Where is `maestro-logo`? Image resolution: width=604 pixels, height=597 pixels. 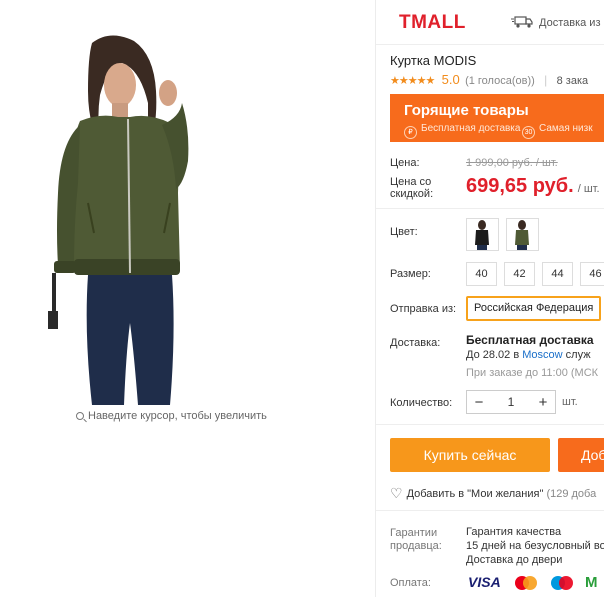 maestro-logo is located at coordinates (562, 583).